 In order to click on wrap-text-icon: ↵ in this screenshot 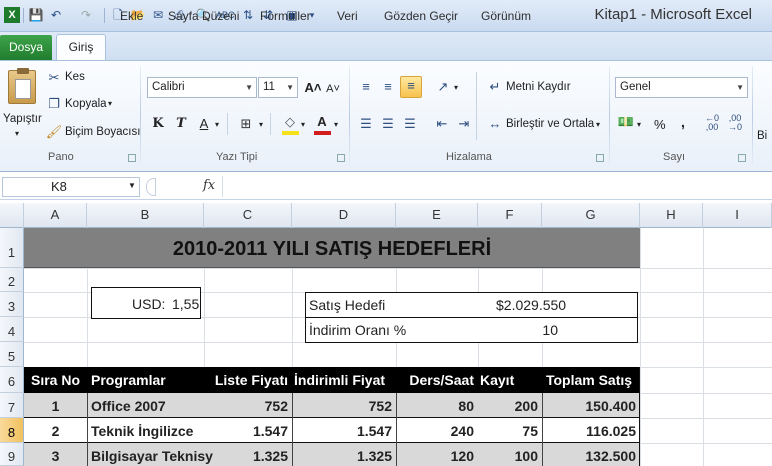, I will do `click(495, 87)`.